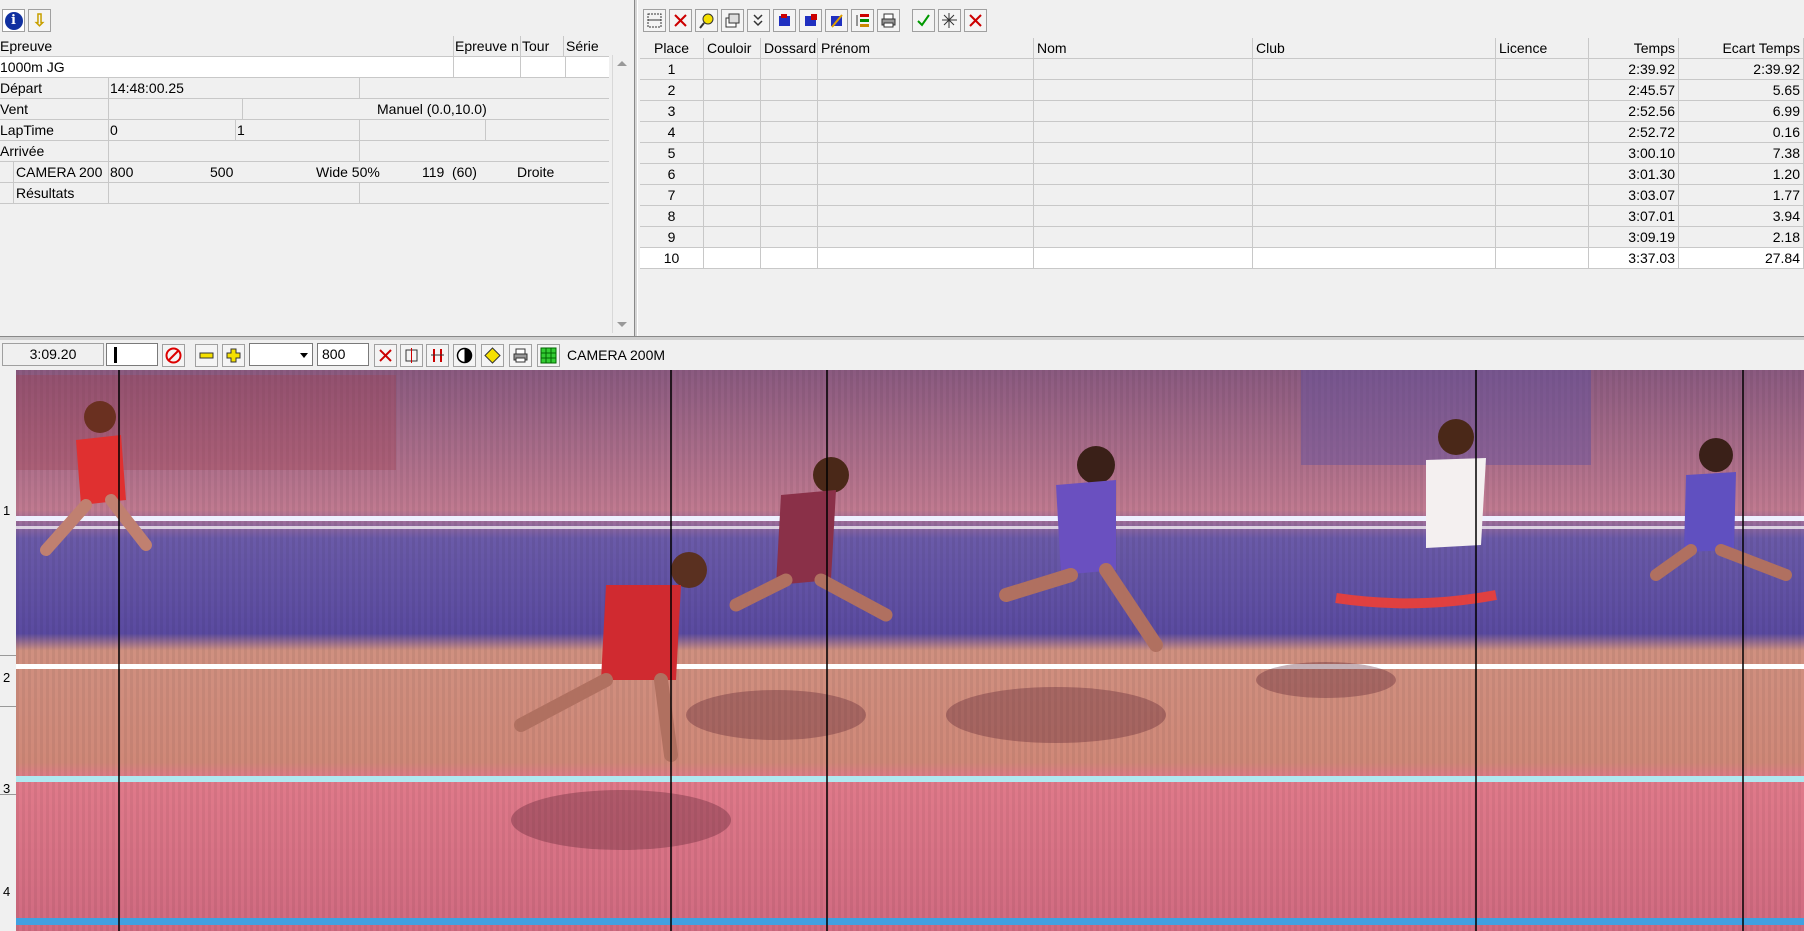 The image size is (1804, 931). Describe the element at coordinates (732, 48) in the screenshot. I see `column-header: Couloir` at that location.